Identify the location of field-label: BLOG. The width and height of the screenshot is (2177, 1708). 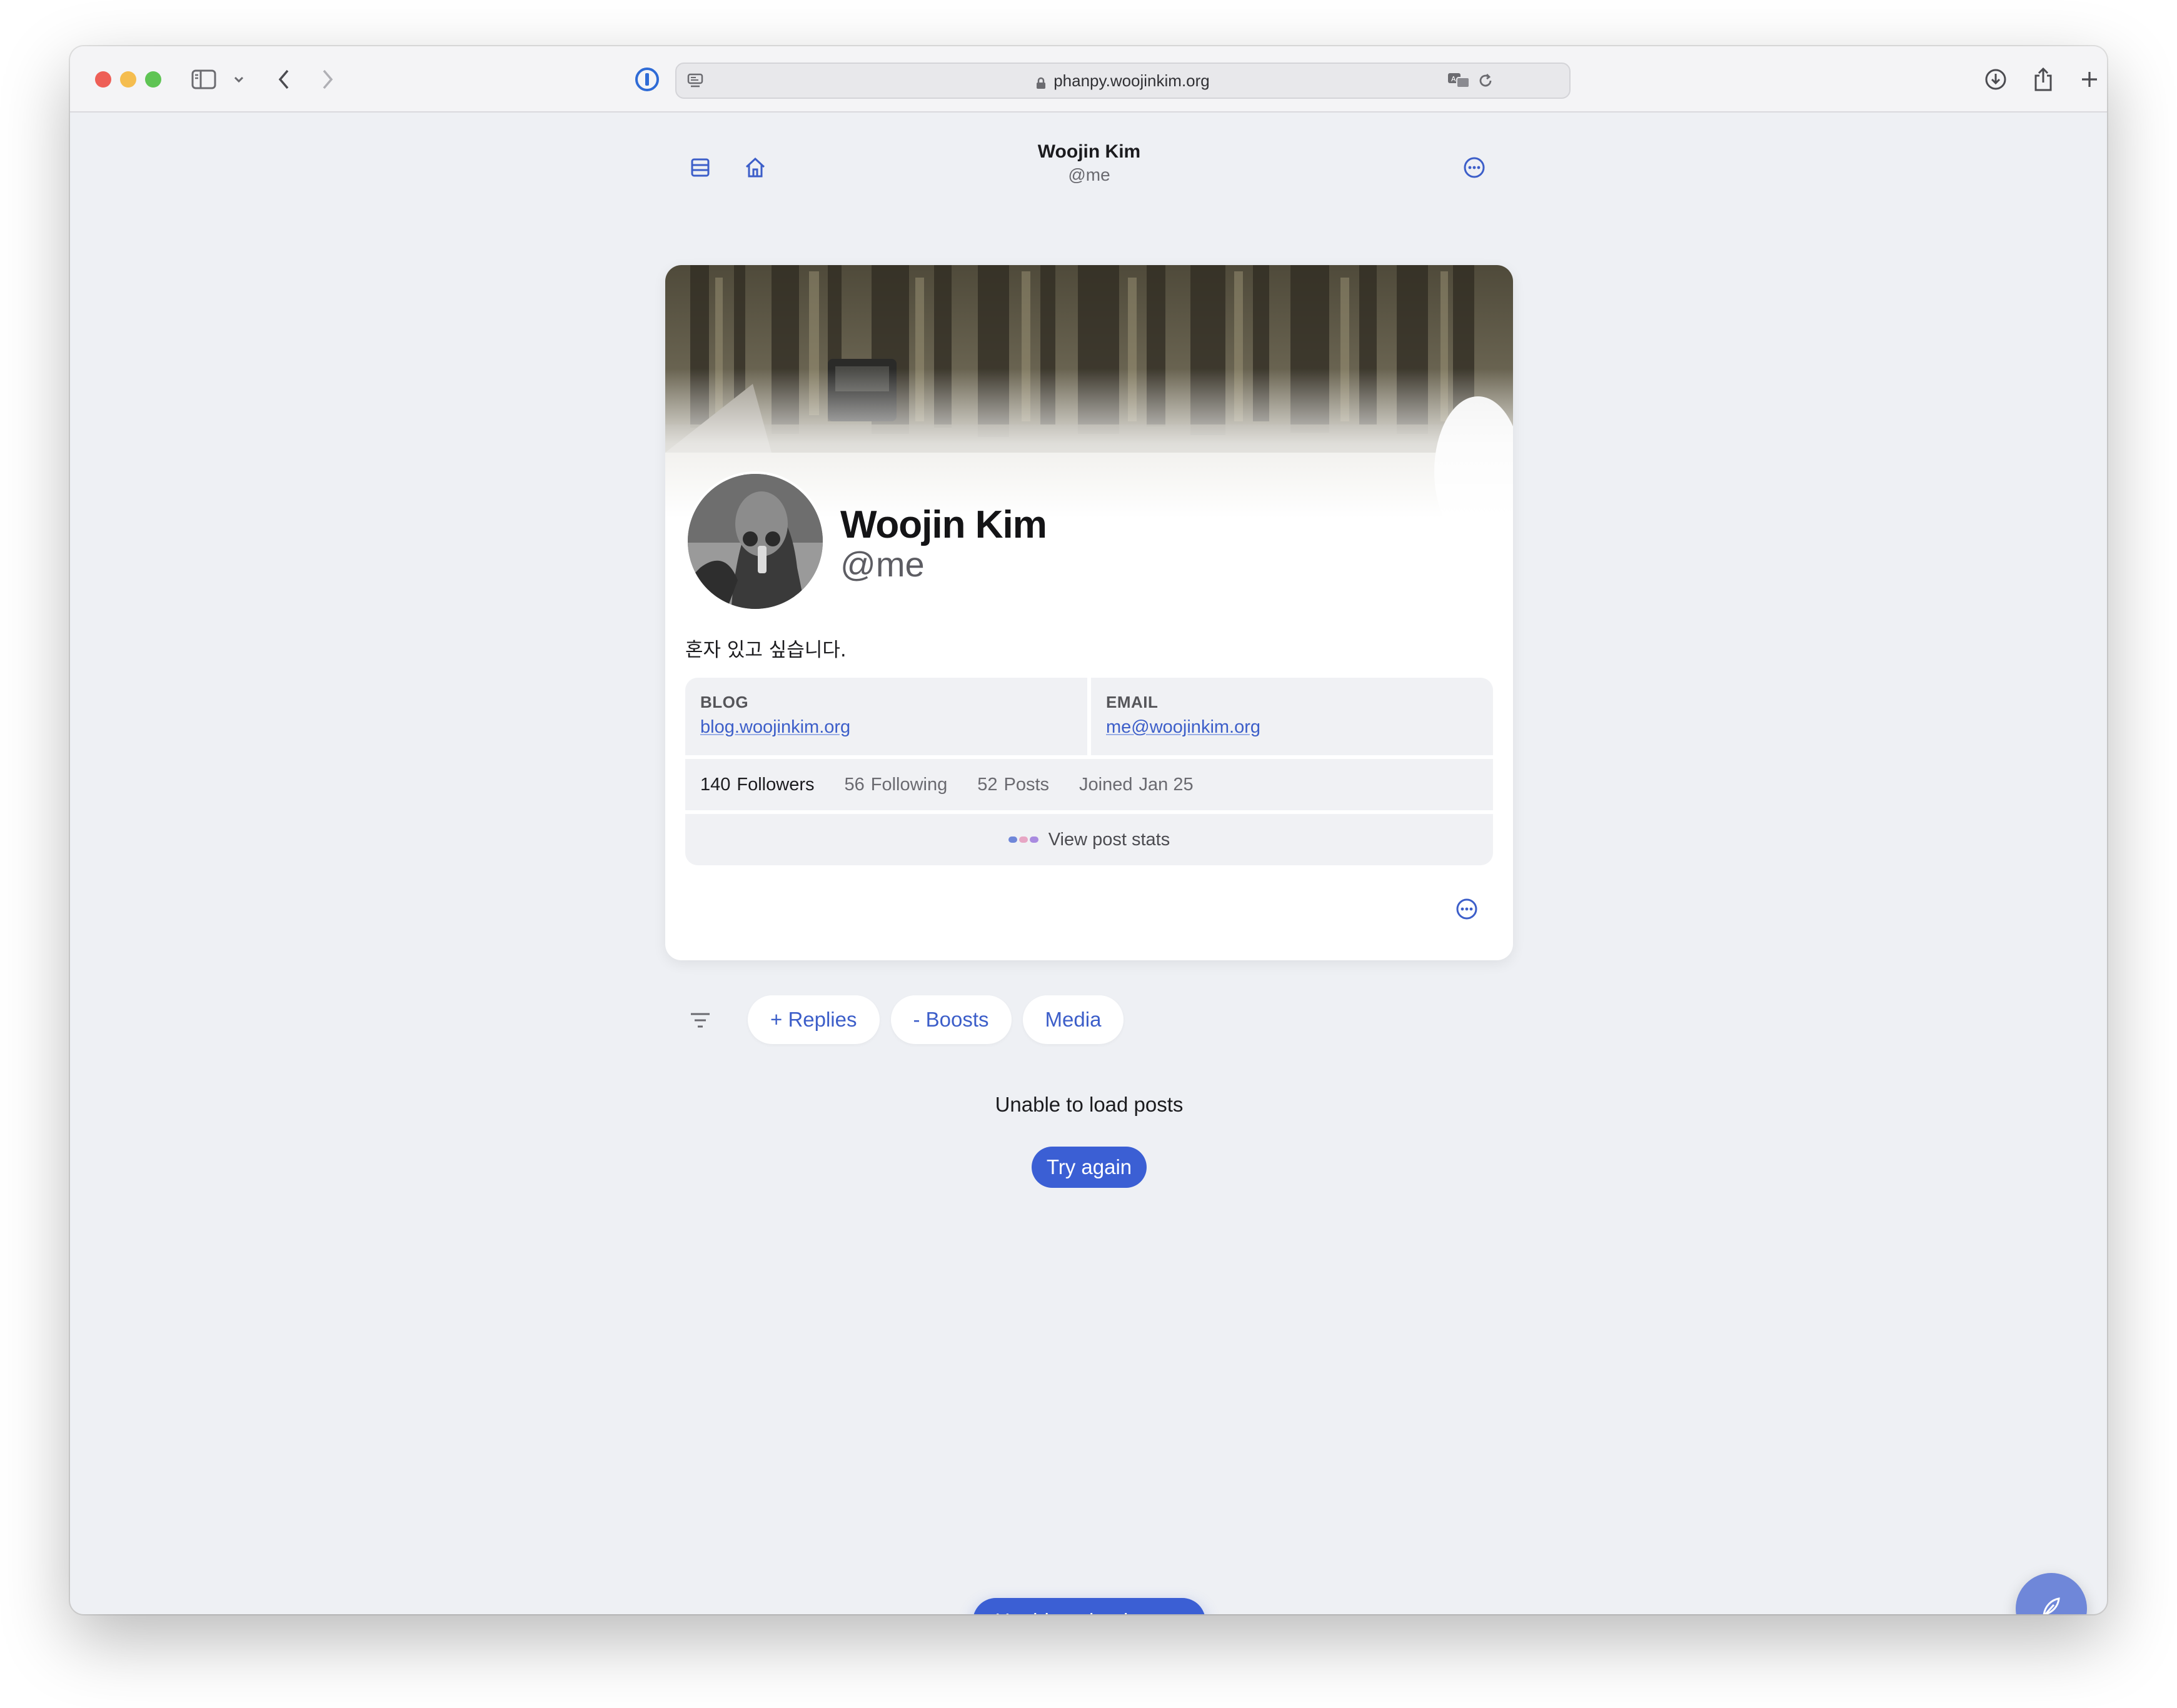
(724, 702).